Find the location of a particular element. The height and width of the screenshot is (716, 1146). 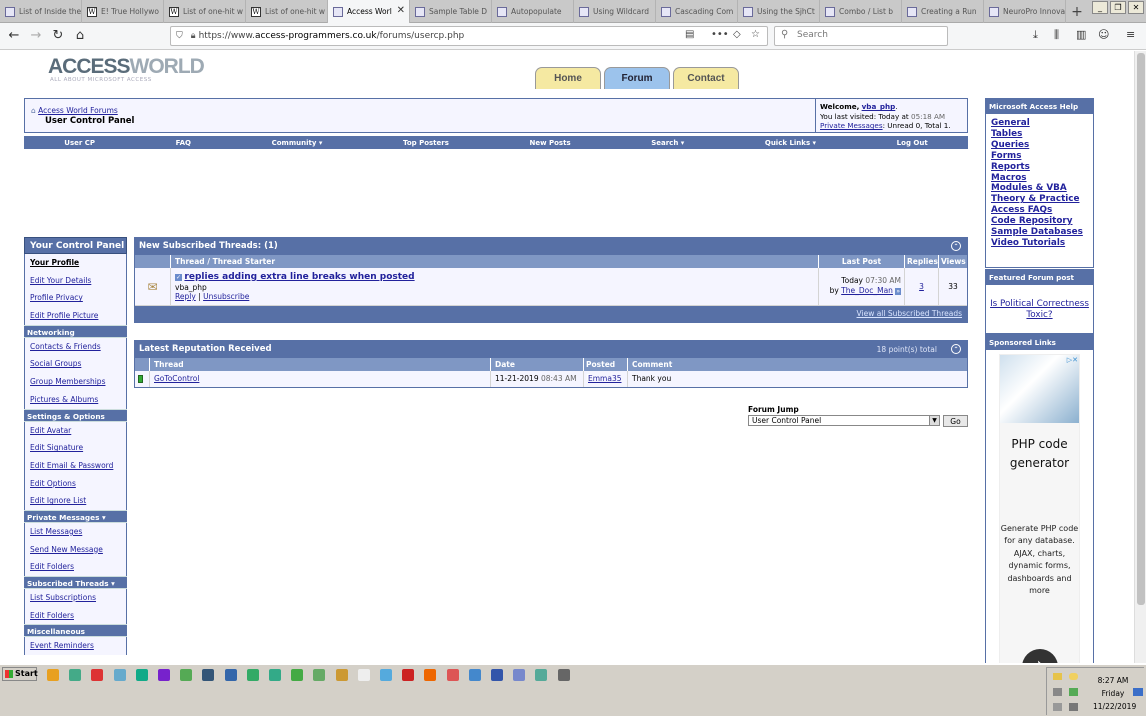

control-panel-link: Group Memberships is located at coordinates (67, 381).